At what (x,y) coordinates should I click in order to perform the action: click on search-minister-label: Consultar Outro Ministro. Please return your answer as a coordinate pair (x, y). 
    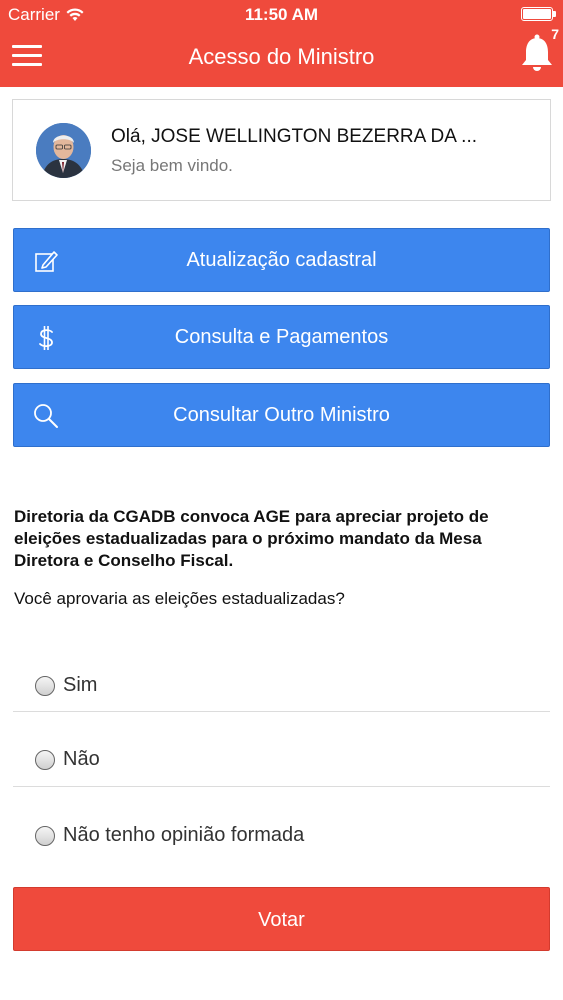
    Looking at the image, I should click on (281, 415).